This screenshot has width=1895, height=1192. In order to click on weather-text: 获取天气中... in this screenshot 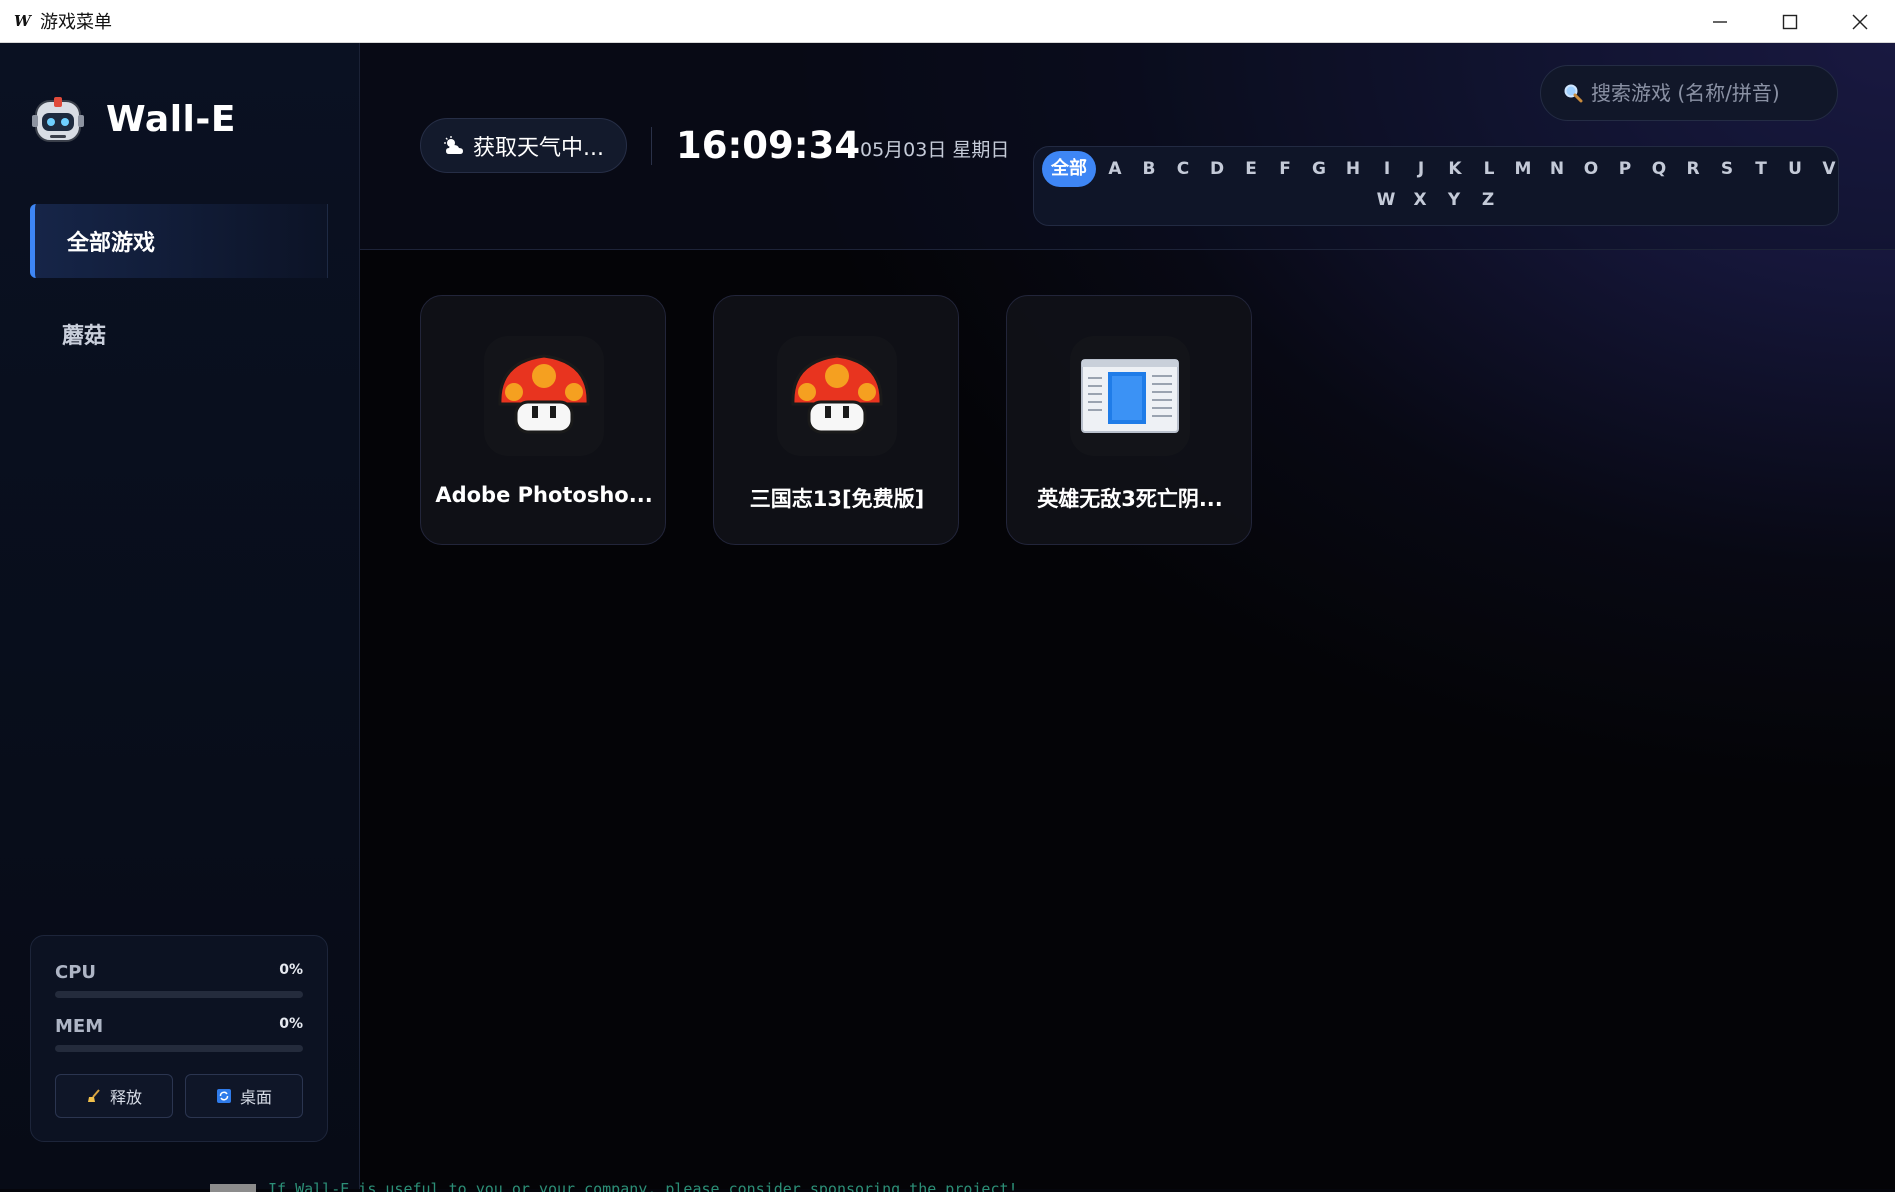, I will do `click(538, 148)`.